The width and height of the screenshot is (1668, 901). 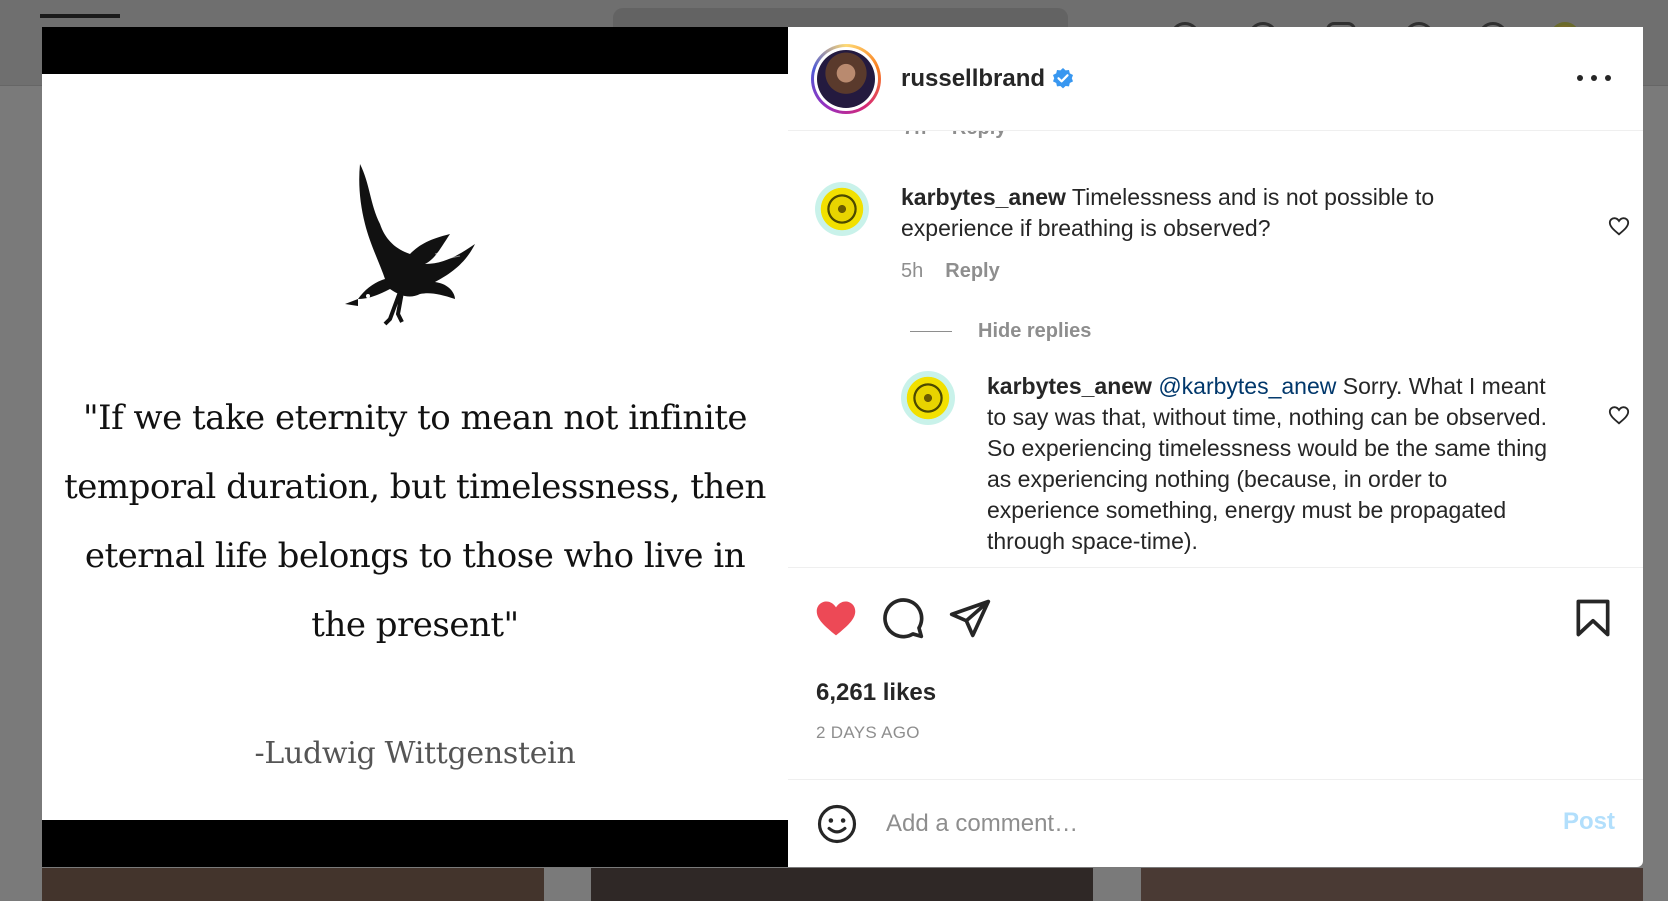 What do you see at coordinates (1594, 78) in the screenshot?
I see `more-options-icon` at bounding box center [1594, 78].